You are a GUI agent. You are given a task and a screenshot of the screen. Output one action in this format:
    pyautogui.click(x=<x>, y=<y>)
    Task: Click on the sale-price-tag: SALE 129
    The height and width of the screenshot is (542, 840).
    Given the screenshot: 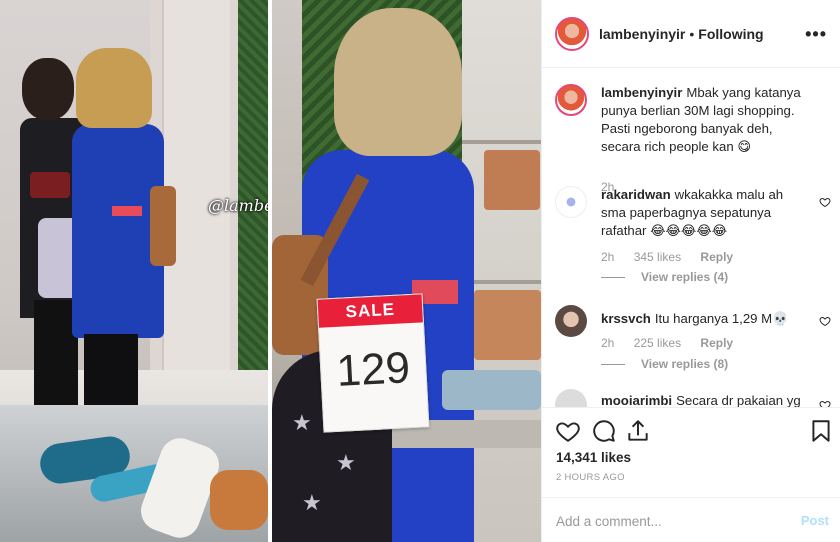 What is the action you would take?
    pyautogui.click(x=373, y=363)
    